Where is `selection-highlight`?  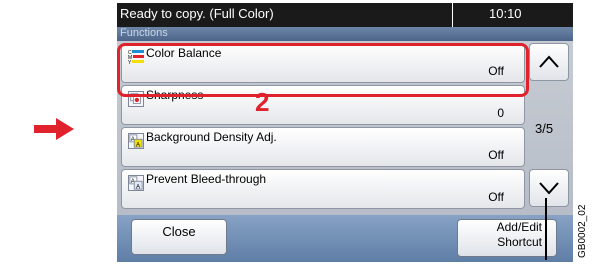 selection-highlight is located at coordinates (323, 70).